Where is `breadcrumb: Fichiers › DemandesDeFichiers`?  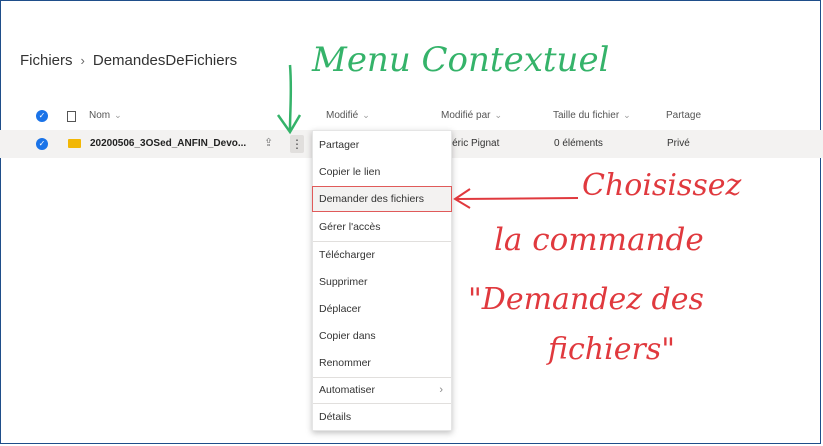 breadcrumb: Fichiers › DemandesDeFichiers is located at coordinates (128, 60).